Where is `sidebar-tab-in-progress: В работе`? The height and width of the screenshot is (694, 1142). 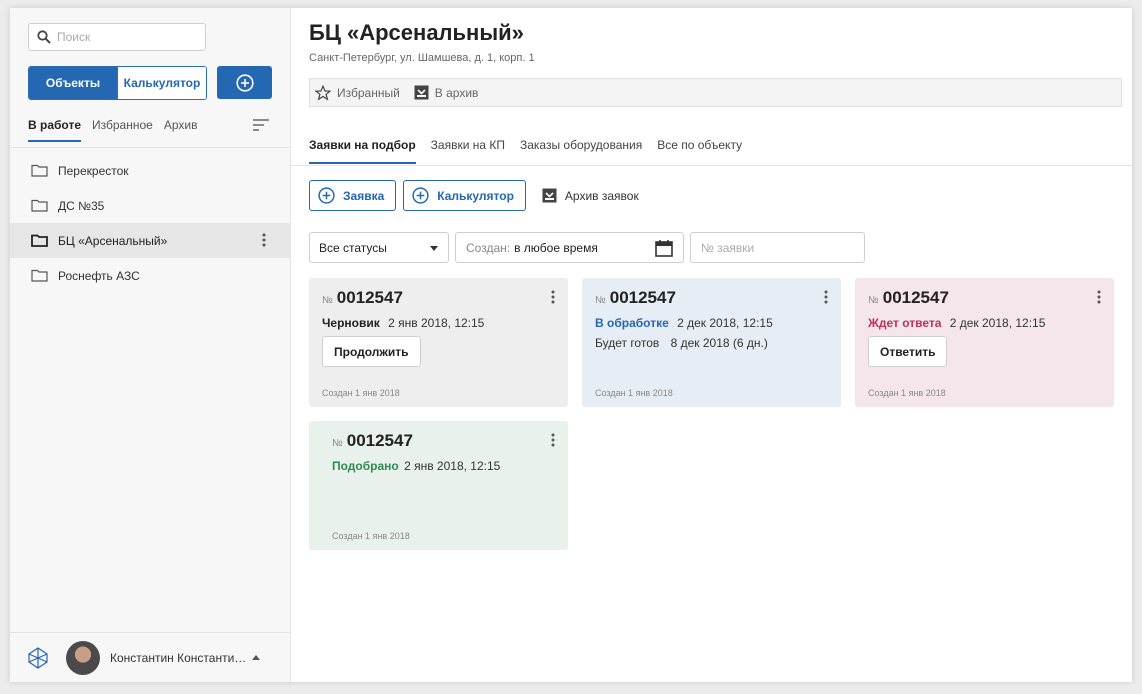 sidebar-tab-in-progress: В работе is located at coordinates (54, 130).